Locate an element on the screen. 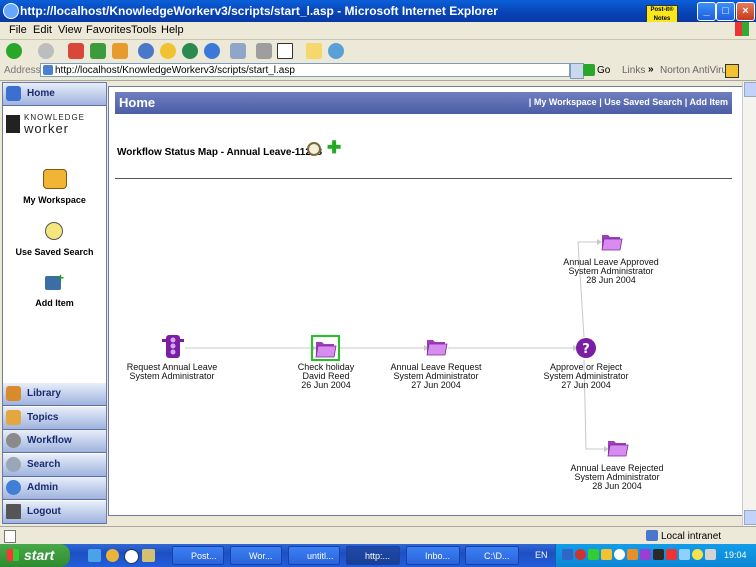 The height and width of the screenshot is (567, 756). quicklaunch-info-icon is located at coordinates (131, 556).